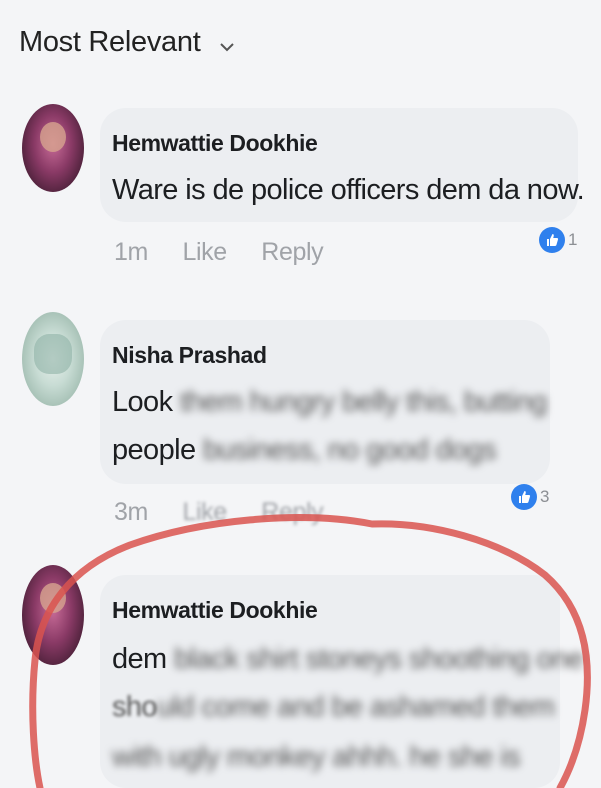 The width and height of the screenshot is (601, 788). I want to click on comment-author: Nisha Prashad, so click(189, 355).